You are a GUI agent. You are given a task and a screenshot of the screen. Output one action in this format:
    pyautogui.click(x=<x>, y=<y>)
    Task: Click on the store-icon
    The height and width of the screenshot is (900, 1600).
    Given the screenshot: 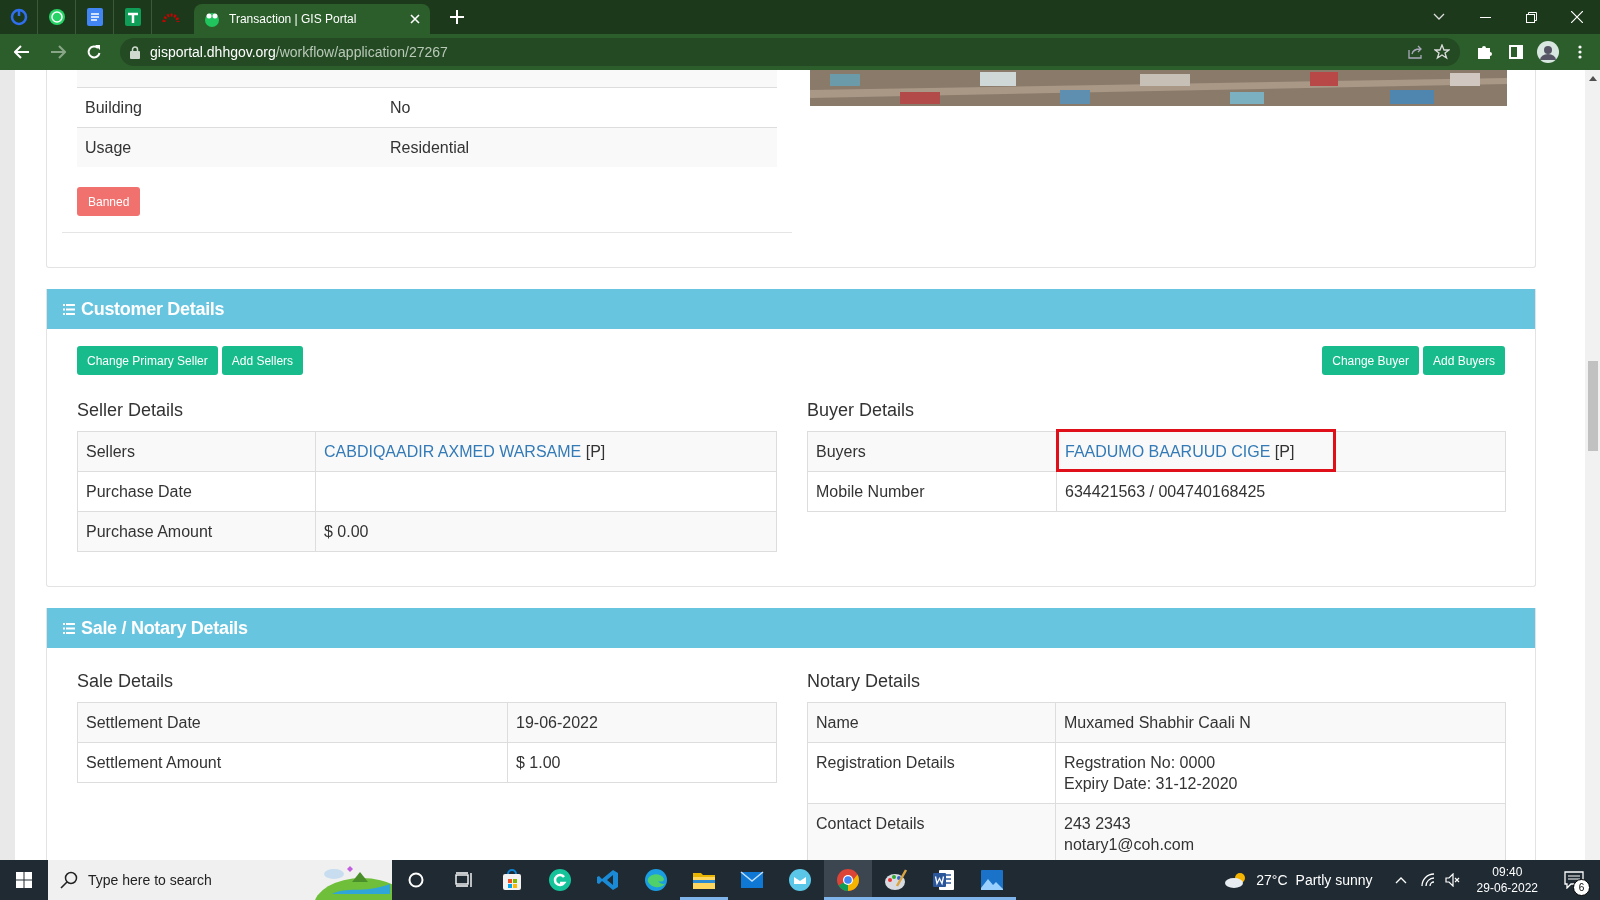 What is the action you would take?
    pyautogui.click(x=512, y=880)
    